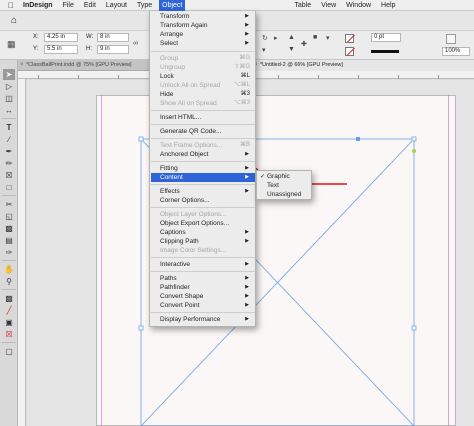 The height and width of the screenshot is (426, 474). I want to click on apply-color-icon: ▣, so click(9, 322).